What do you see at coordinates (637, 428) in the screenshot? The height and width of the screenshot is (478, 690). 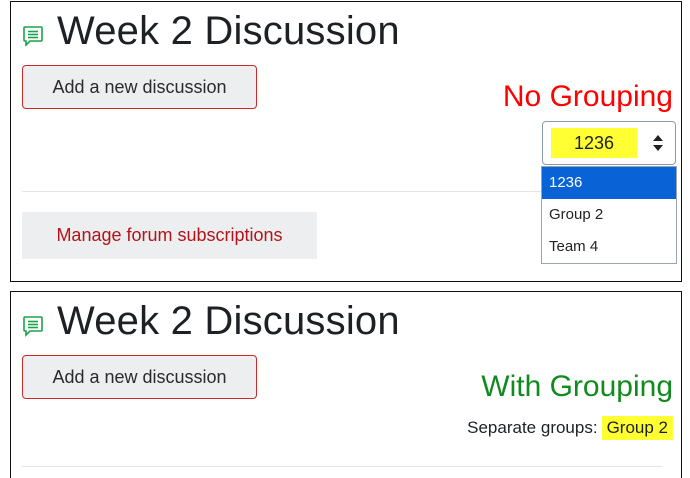 I see `separate-groups-value: Group 2` at bounding box center [637, 428].